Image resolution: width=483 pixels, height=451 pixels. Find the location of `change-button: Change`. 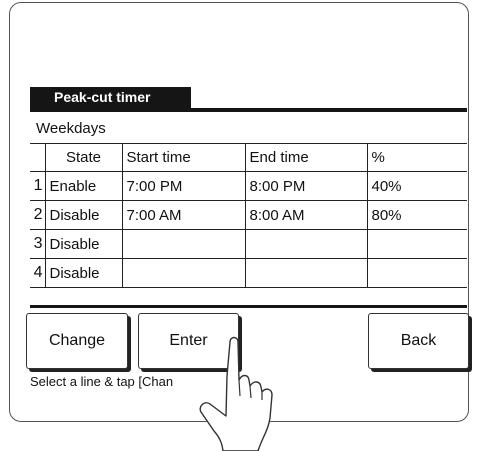

change-button: Change is located at coordinates (77, 341).